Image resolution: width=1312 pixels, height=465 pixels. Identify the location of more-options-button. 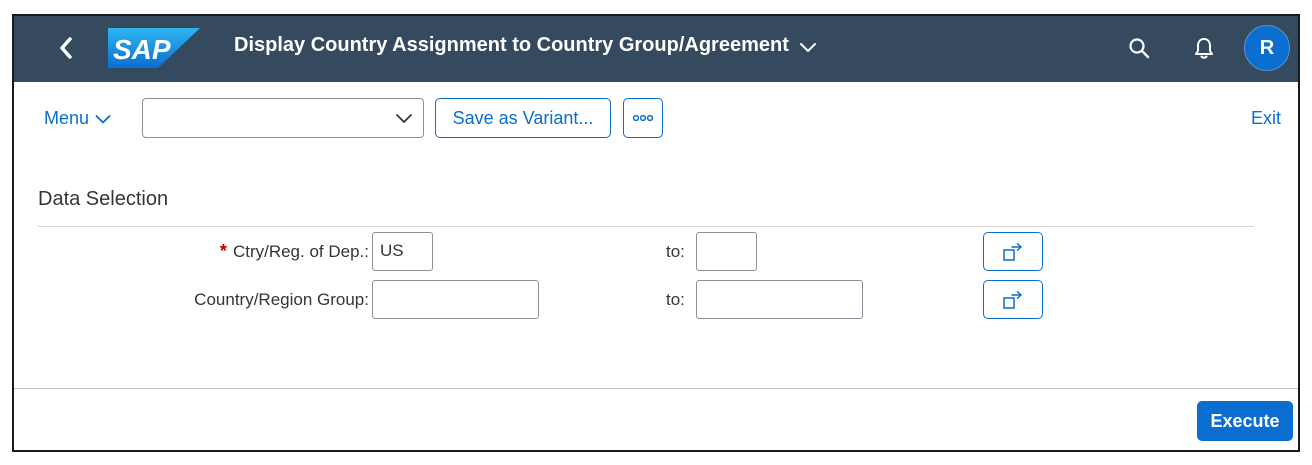
(643, 118).